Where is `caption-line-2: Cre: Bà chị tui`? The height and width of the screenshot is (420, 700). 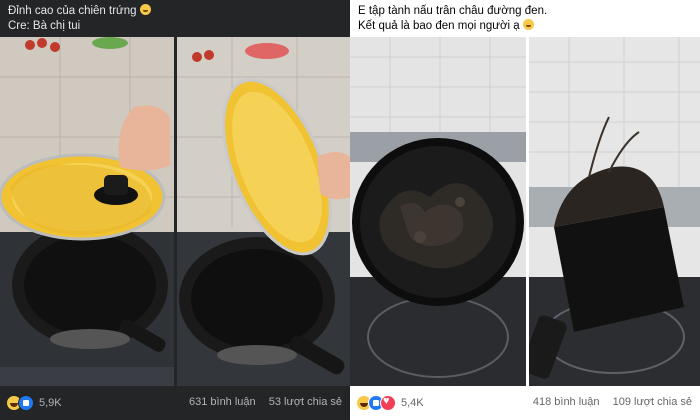
caption-line-2: Cre: Bà chị tui is located at coordinates (44, 26).